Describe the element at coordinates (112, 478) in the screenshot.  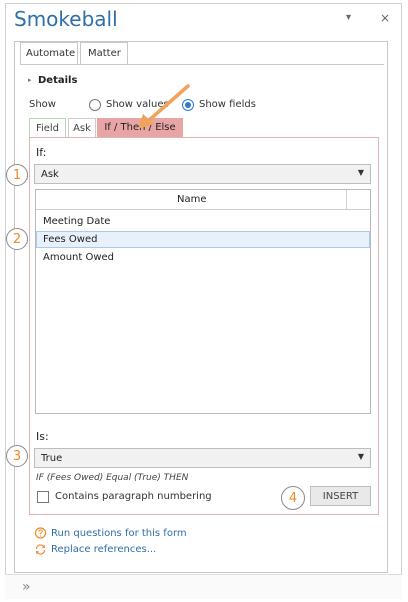
I see `condition-expression: IF (Fees Owed) Equal (True) THEN` at that location.